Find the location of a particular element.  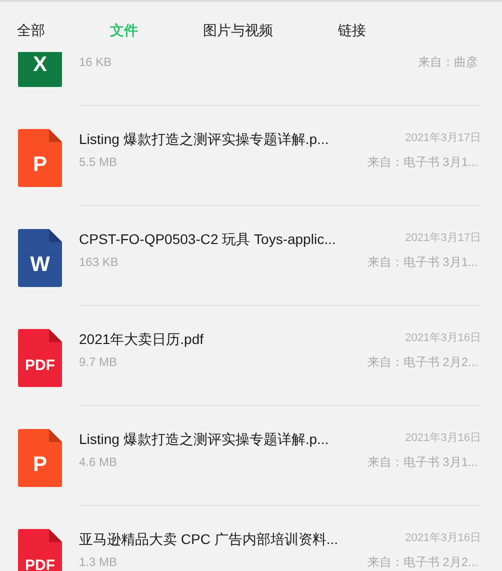

tab: 图片与视频 is located at coordinates (238, 36).